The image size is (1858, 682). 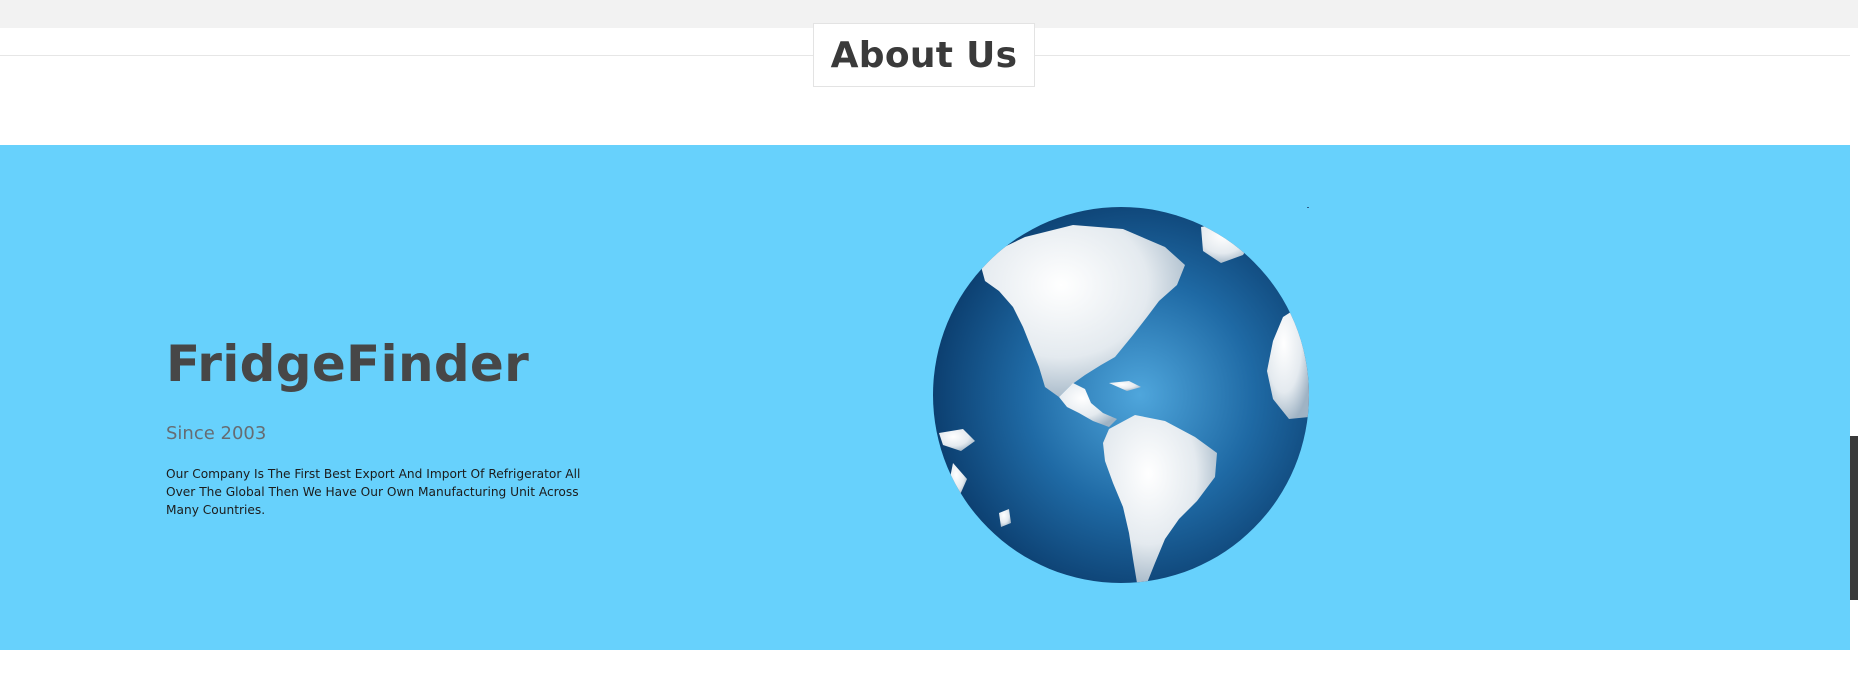 I want to click on globe-image, so click(x=1121, y=395).